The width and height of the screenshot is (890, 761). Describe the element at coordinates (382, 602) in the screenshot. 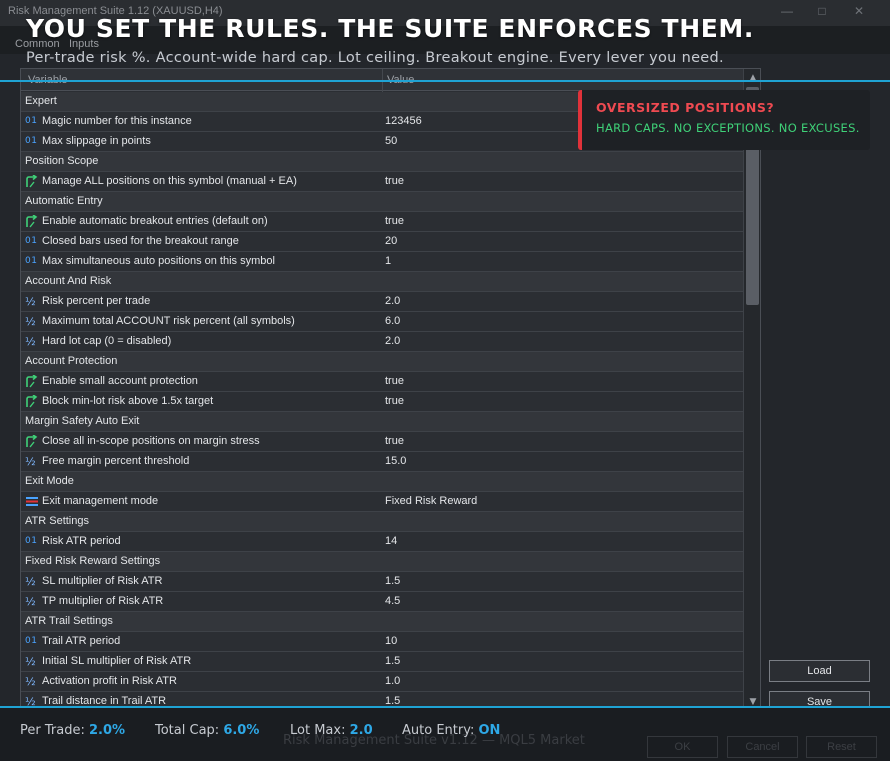

I see `parameter-row: ½ TP multiplier of Risk ATR 4.5` at that location.